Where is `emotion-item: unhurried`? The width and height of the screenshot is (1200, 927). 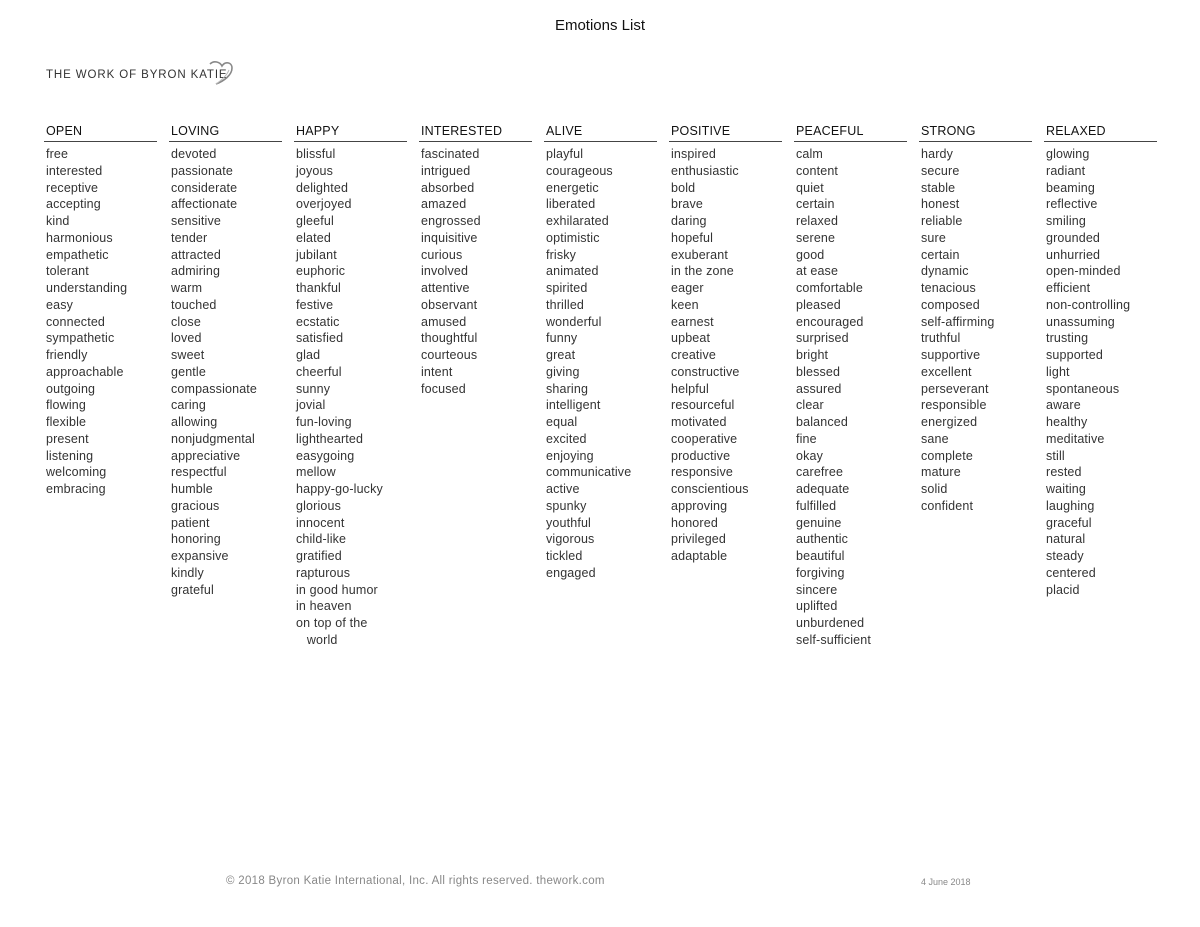 emotion-item: unhurried is located at coordinates (1073, 254).